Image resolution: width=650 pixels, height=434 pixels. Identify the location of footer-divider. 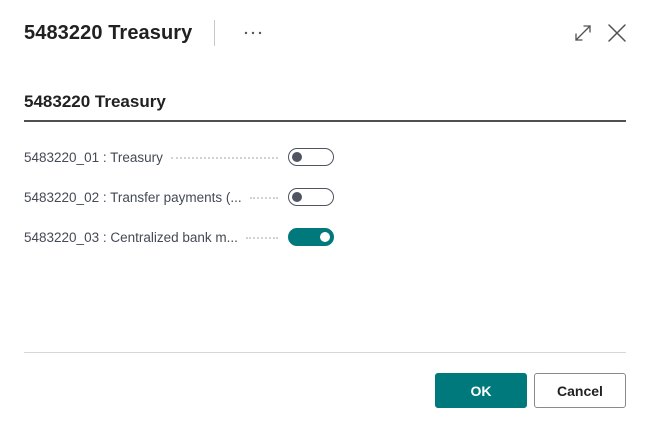
(325, 352).